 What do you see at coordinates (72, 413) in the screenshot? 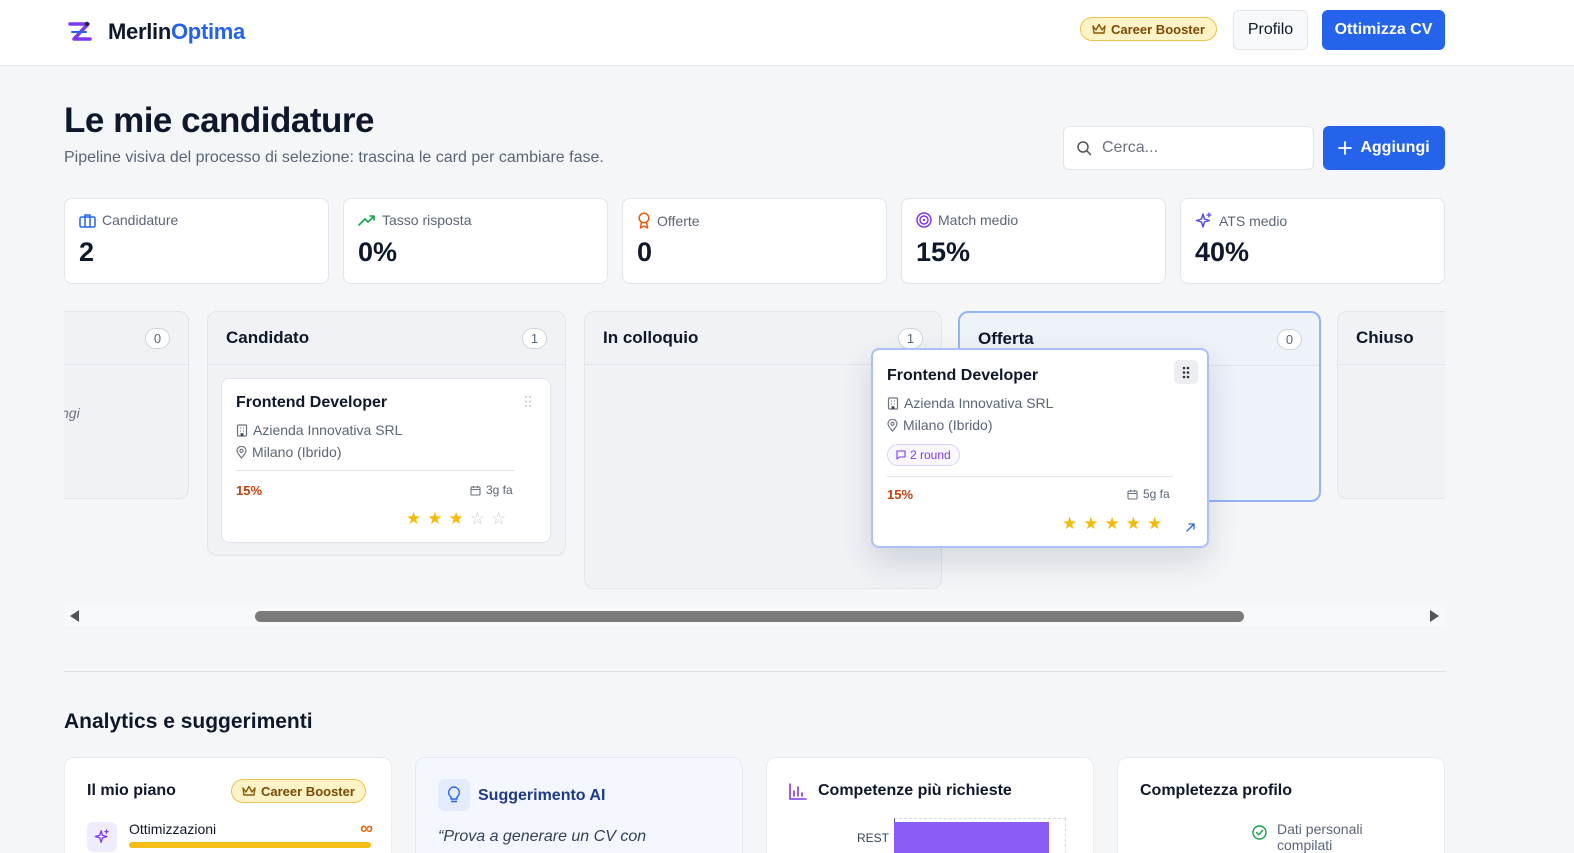
I see `empty-column-hint: ngi` at bounding box center [72, 413].